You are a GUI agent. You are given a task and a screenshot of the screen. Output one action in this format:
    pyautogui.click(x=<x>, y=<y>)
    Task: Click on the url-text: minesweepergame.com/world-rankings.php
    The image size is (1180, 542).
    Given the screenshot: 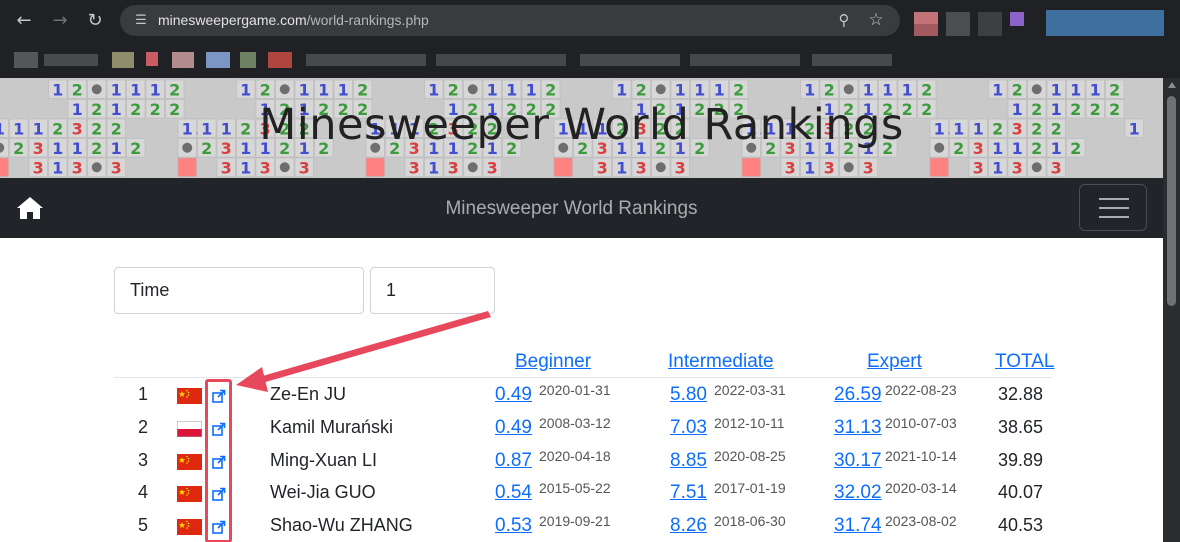 What is the action you would take?
    pyautogui.click(x=293, y=20)
    